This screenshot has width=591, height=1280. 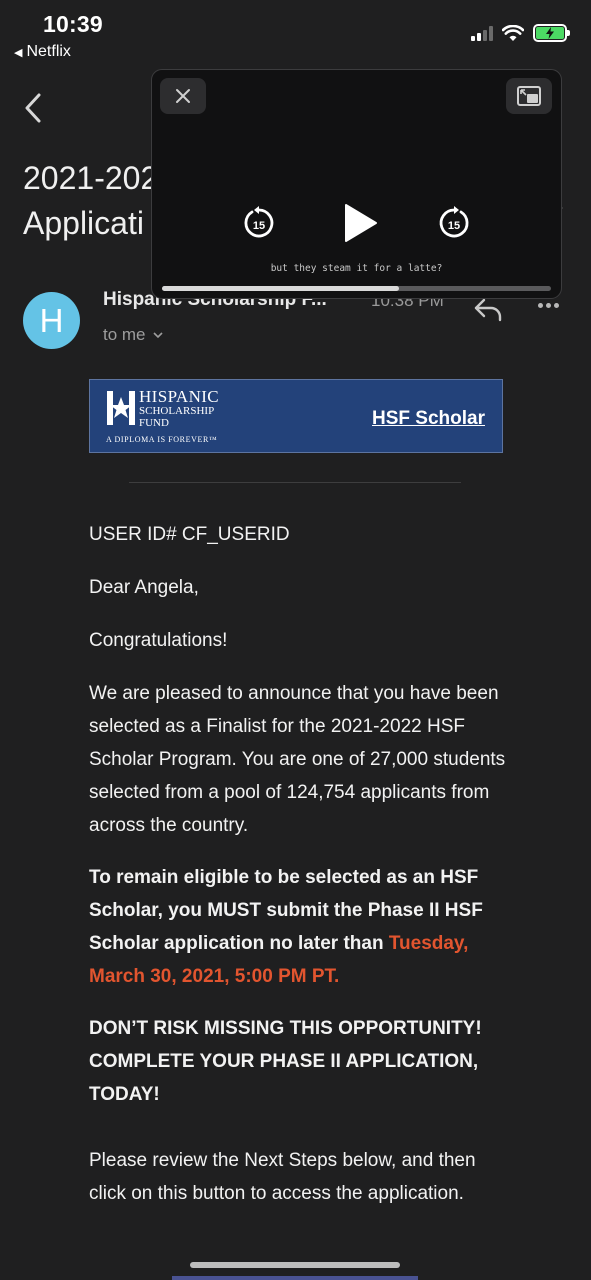 I want to click on greeting: Dear Angela,, so click(x=144, y=587).